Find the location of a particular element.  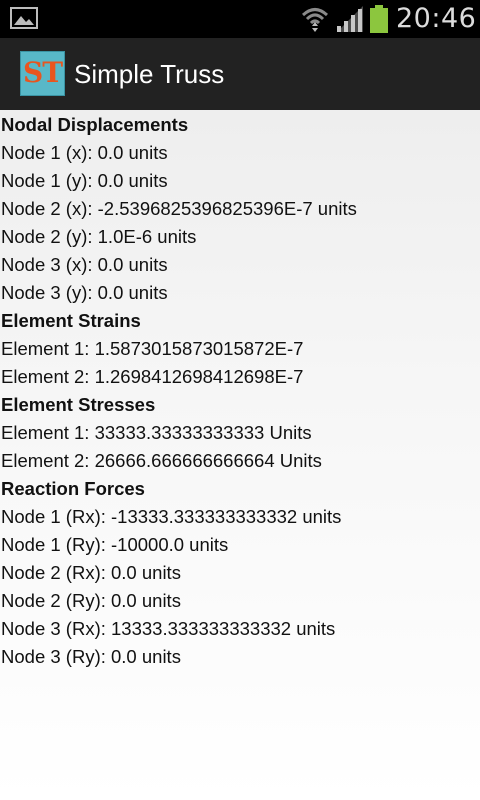

list-item: Node 1 (x): 0.0 units is located at coordinates (84, 152).